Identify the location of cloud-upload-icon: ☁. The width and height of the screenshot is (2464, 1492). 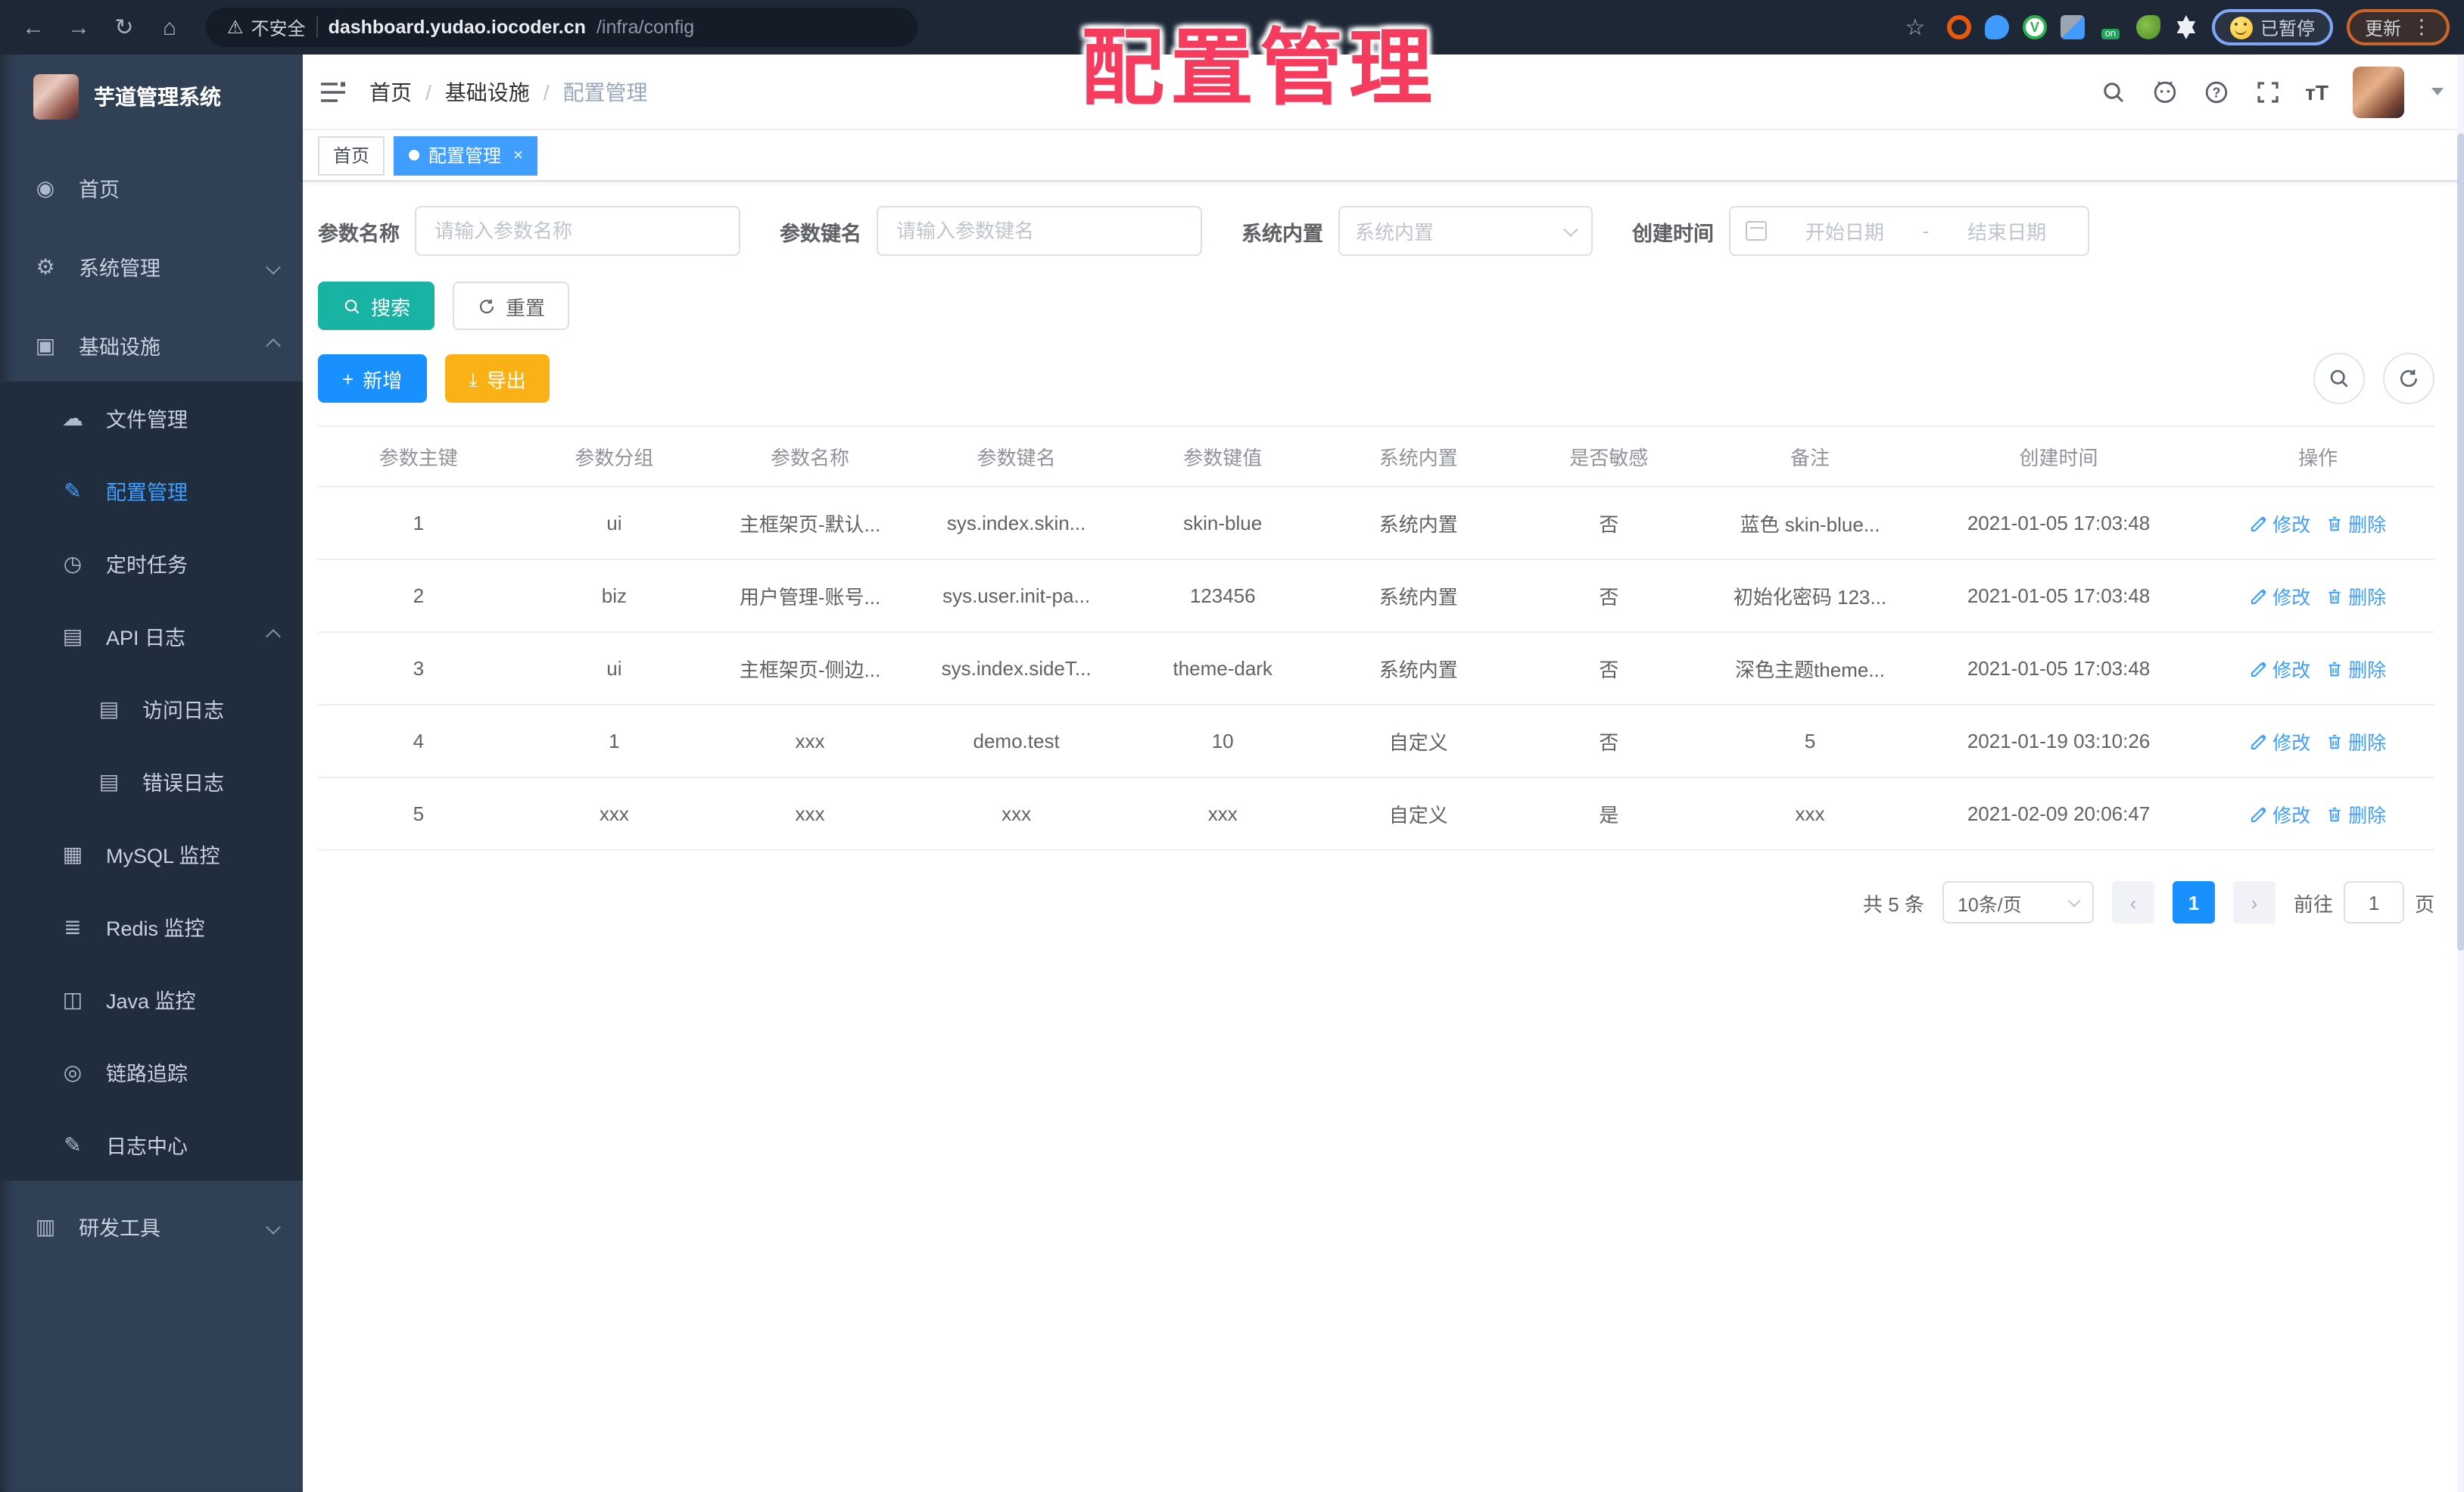
(72, 417).